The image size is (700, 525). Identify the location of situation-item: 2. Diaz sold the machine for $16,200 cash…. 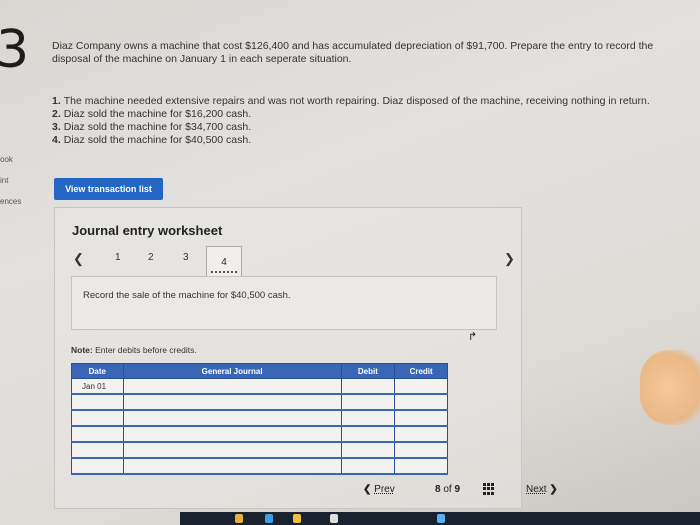
(152, 114).